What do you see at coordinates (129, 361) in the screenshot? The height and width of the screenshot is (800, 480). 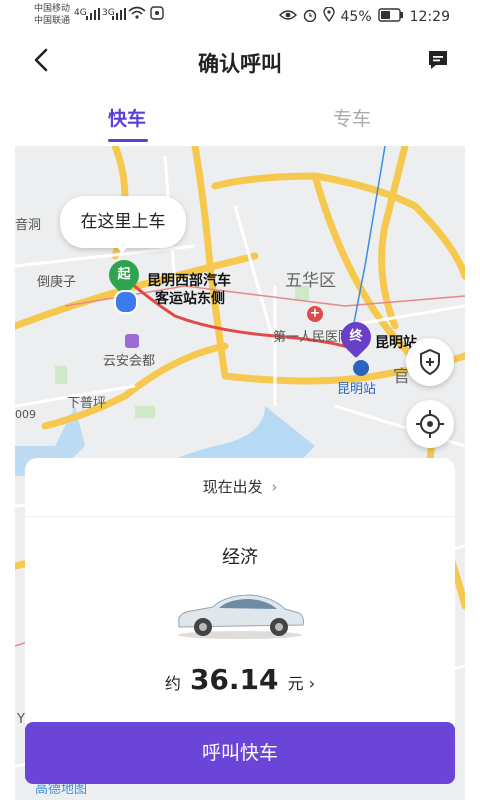 I see `map-label: 云安会都` at bounding box center [129, 361].